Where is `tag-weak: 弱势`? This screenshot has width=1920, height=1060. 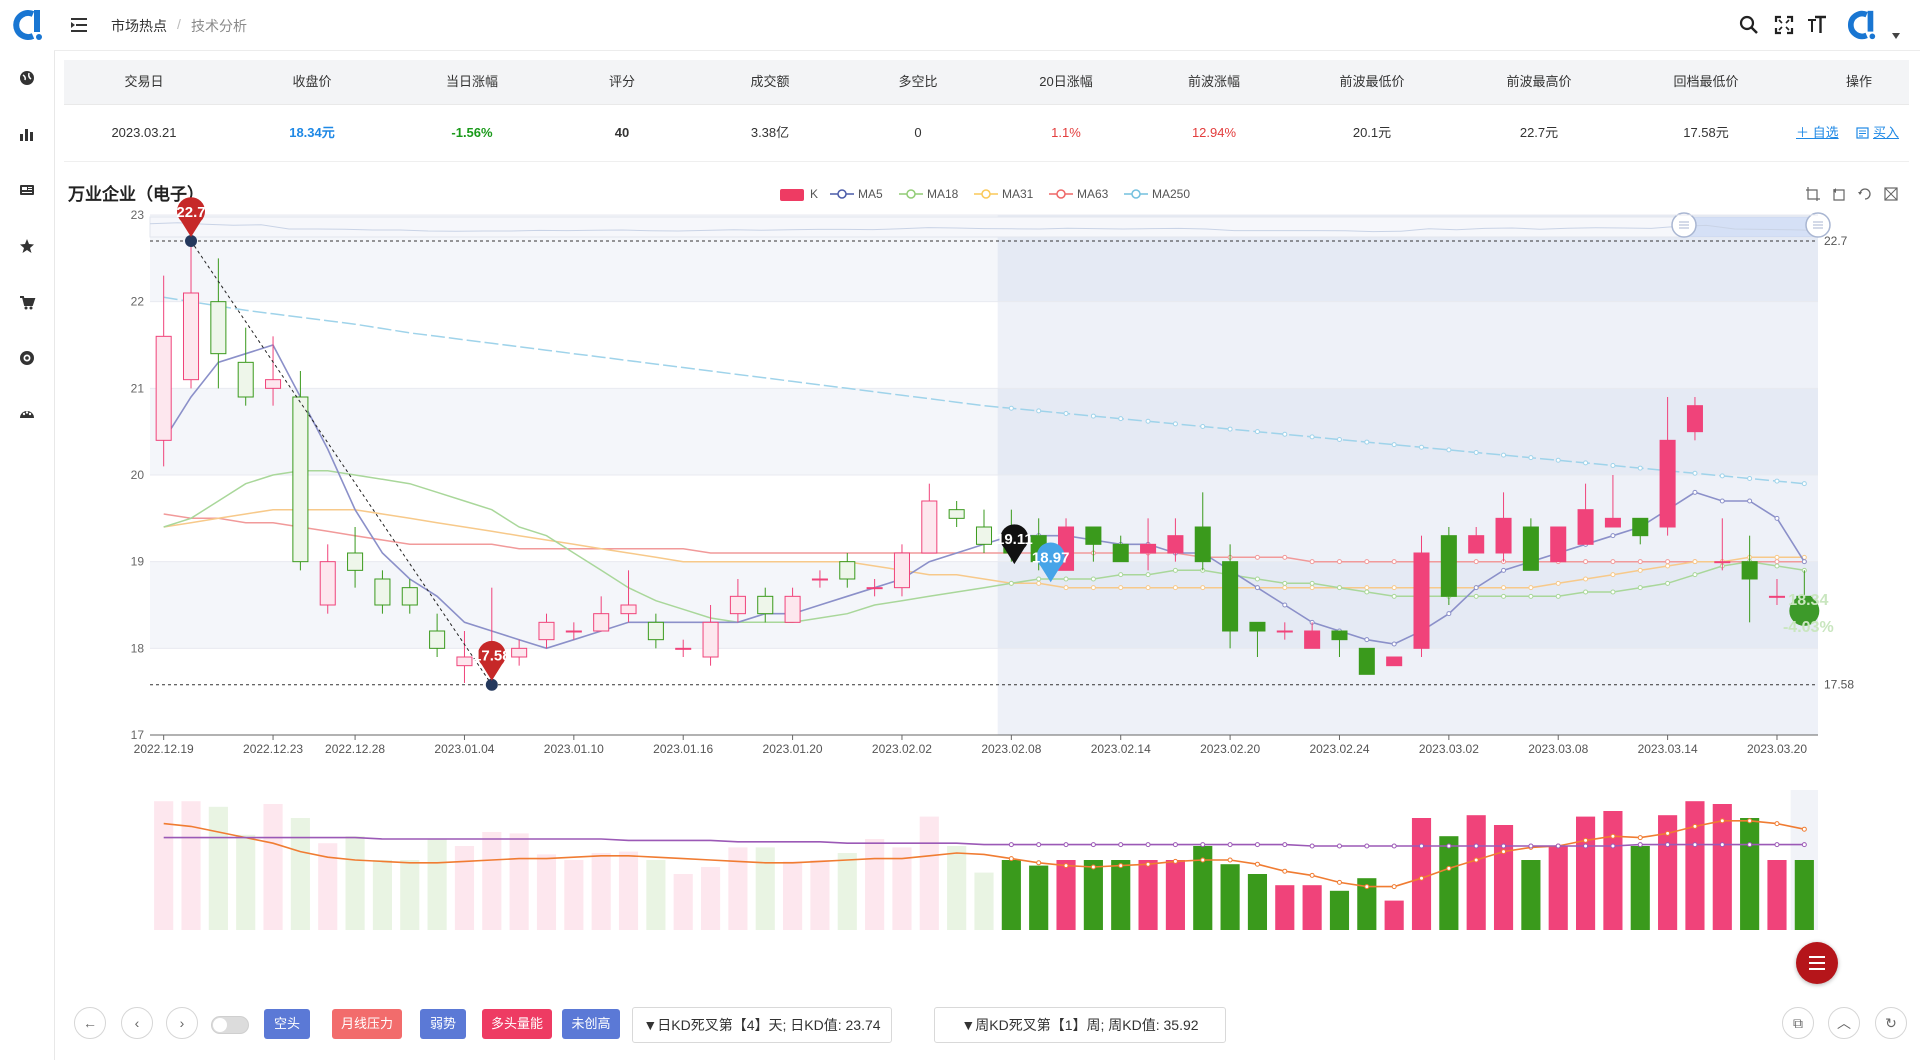
tag-weak: 弱势 is located at coordinates (443, 1024).